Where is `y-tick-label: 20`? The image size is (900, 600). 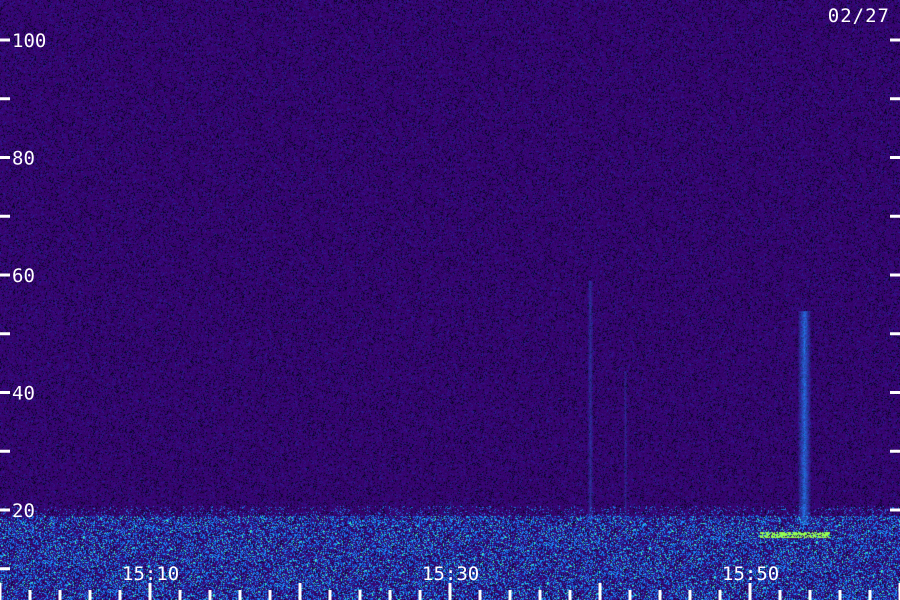
y-tick-label: 20 is located at coordinates (23, 511).